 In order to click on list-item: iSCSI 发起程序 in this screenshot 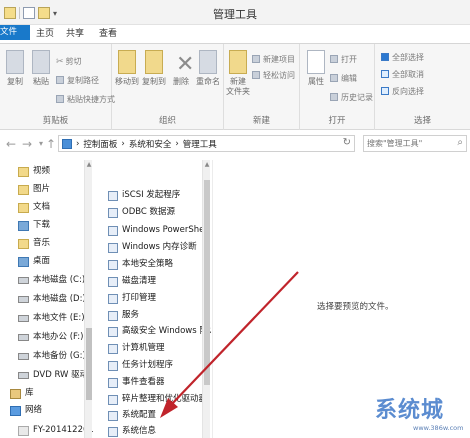, I will do `click(159, 195)`.